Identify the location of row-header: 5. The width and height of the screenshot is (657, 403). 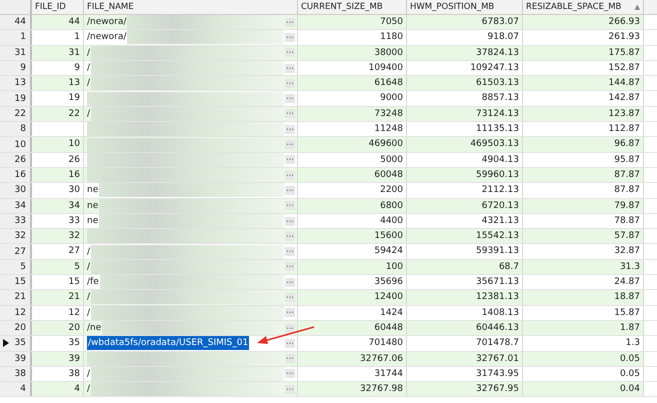
(16, 267).